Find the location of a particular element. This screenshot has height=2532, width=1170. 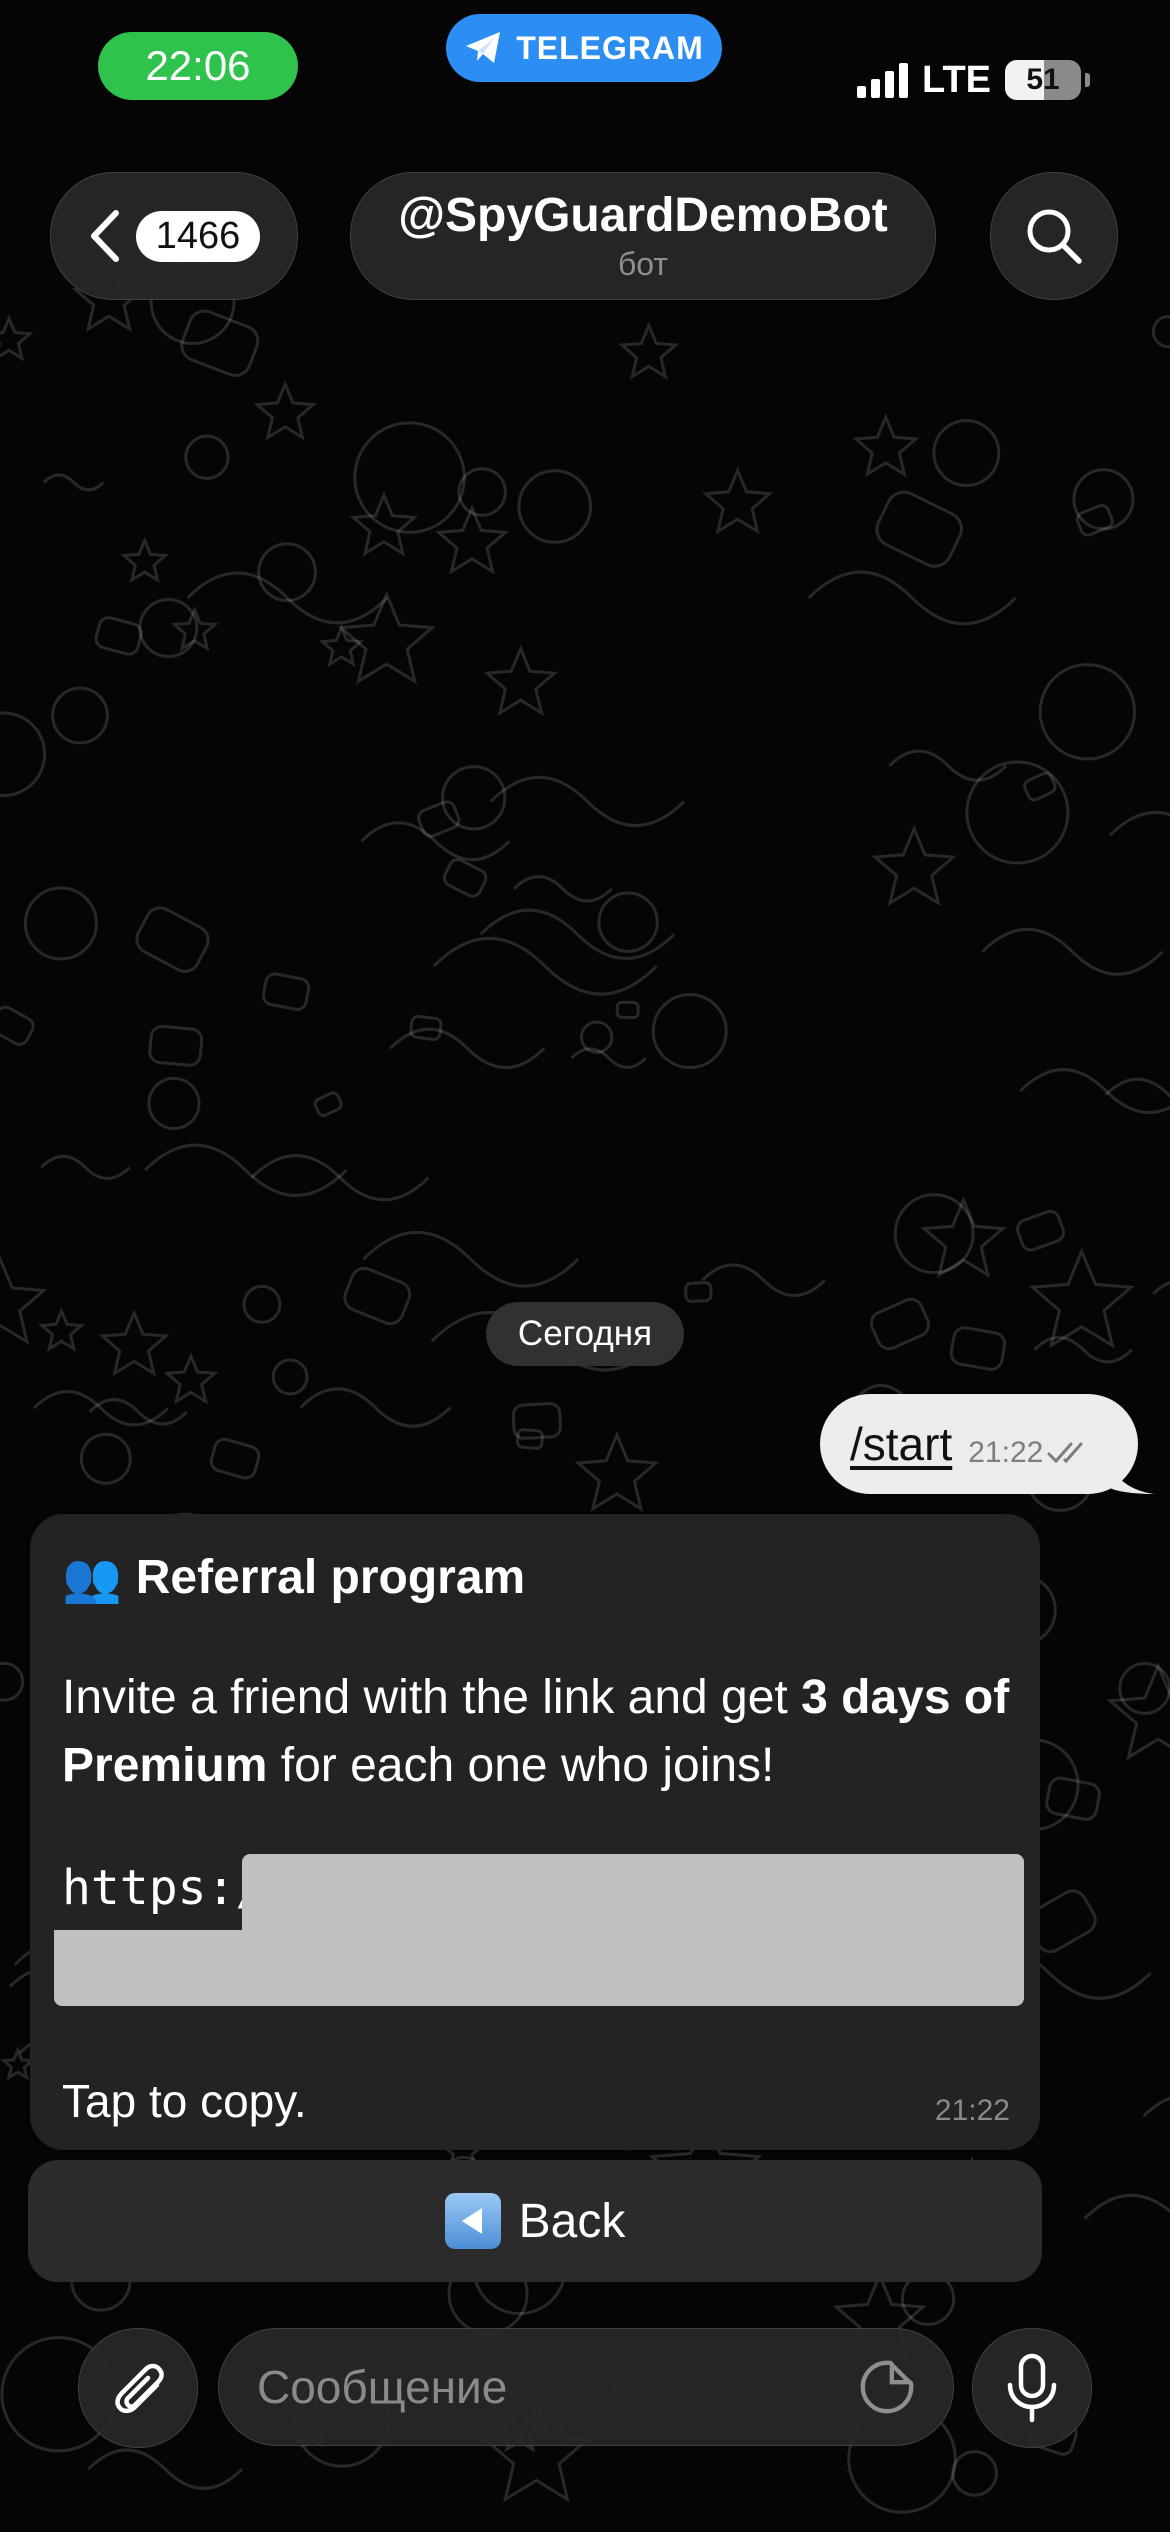

date-separator: Сегодня is located at coordinates (585, 1334).